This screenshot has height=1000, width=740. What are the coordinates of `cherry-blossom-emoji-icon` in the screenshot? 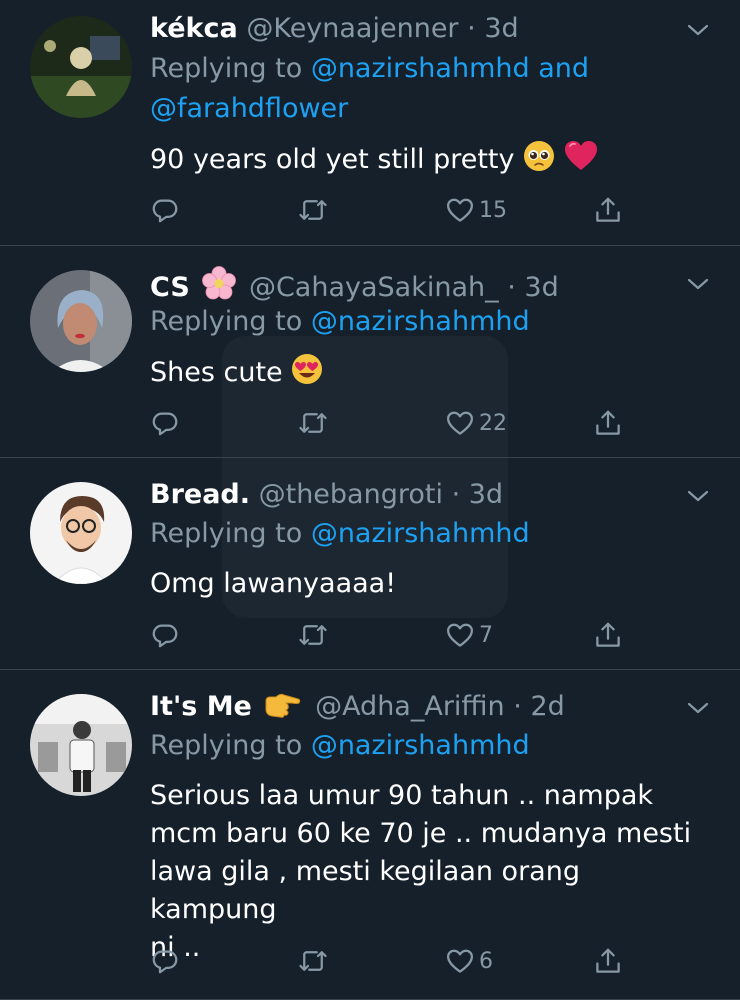 It's located at (219, 283).